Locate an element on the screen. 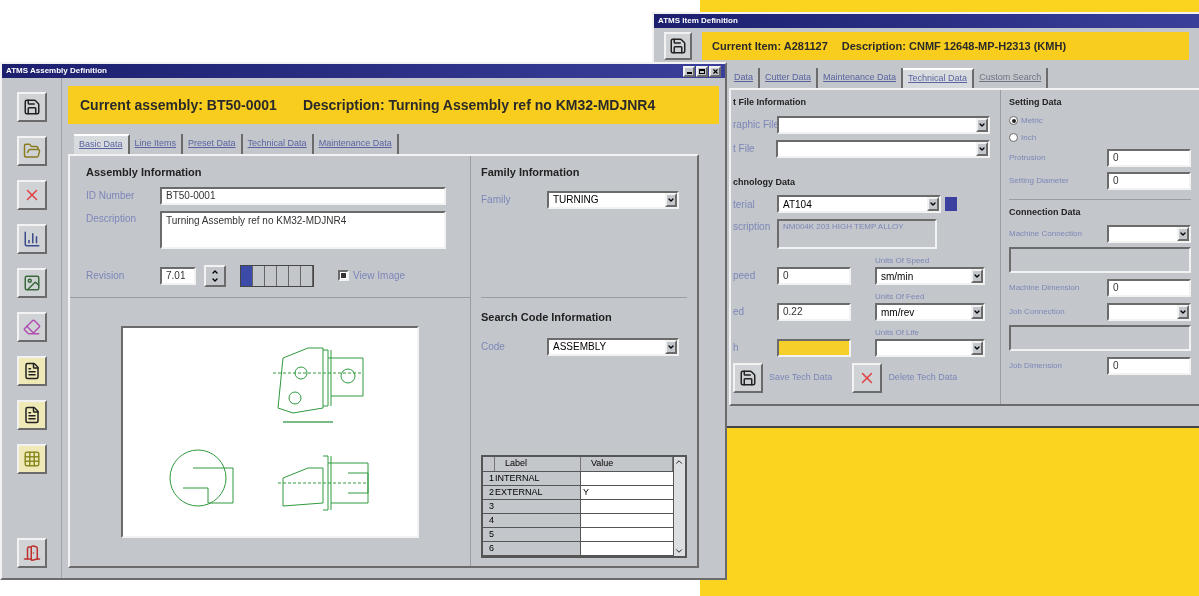 Image resolution: width=1199 pixels, height=596 pixels. section-title: Family Information is located at coordinates (531, 172).